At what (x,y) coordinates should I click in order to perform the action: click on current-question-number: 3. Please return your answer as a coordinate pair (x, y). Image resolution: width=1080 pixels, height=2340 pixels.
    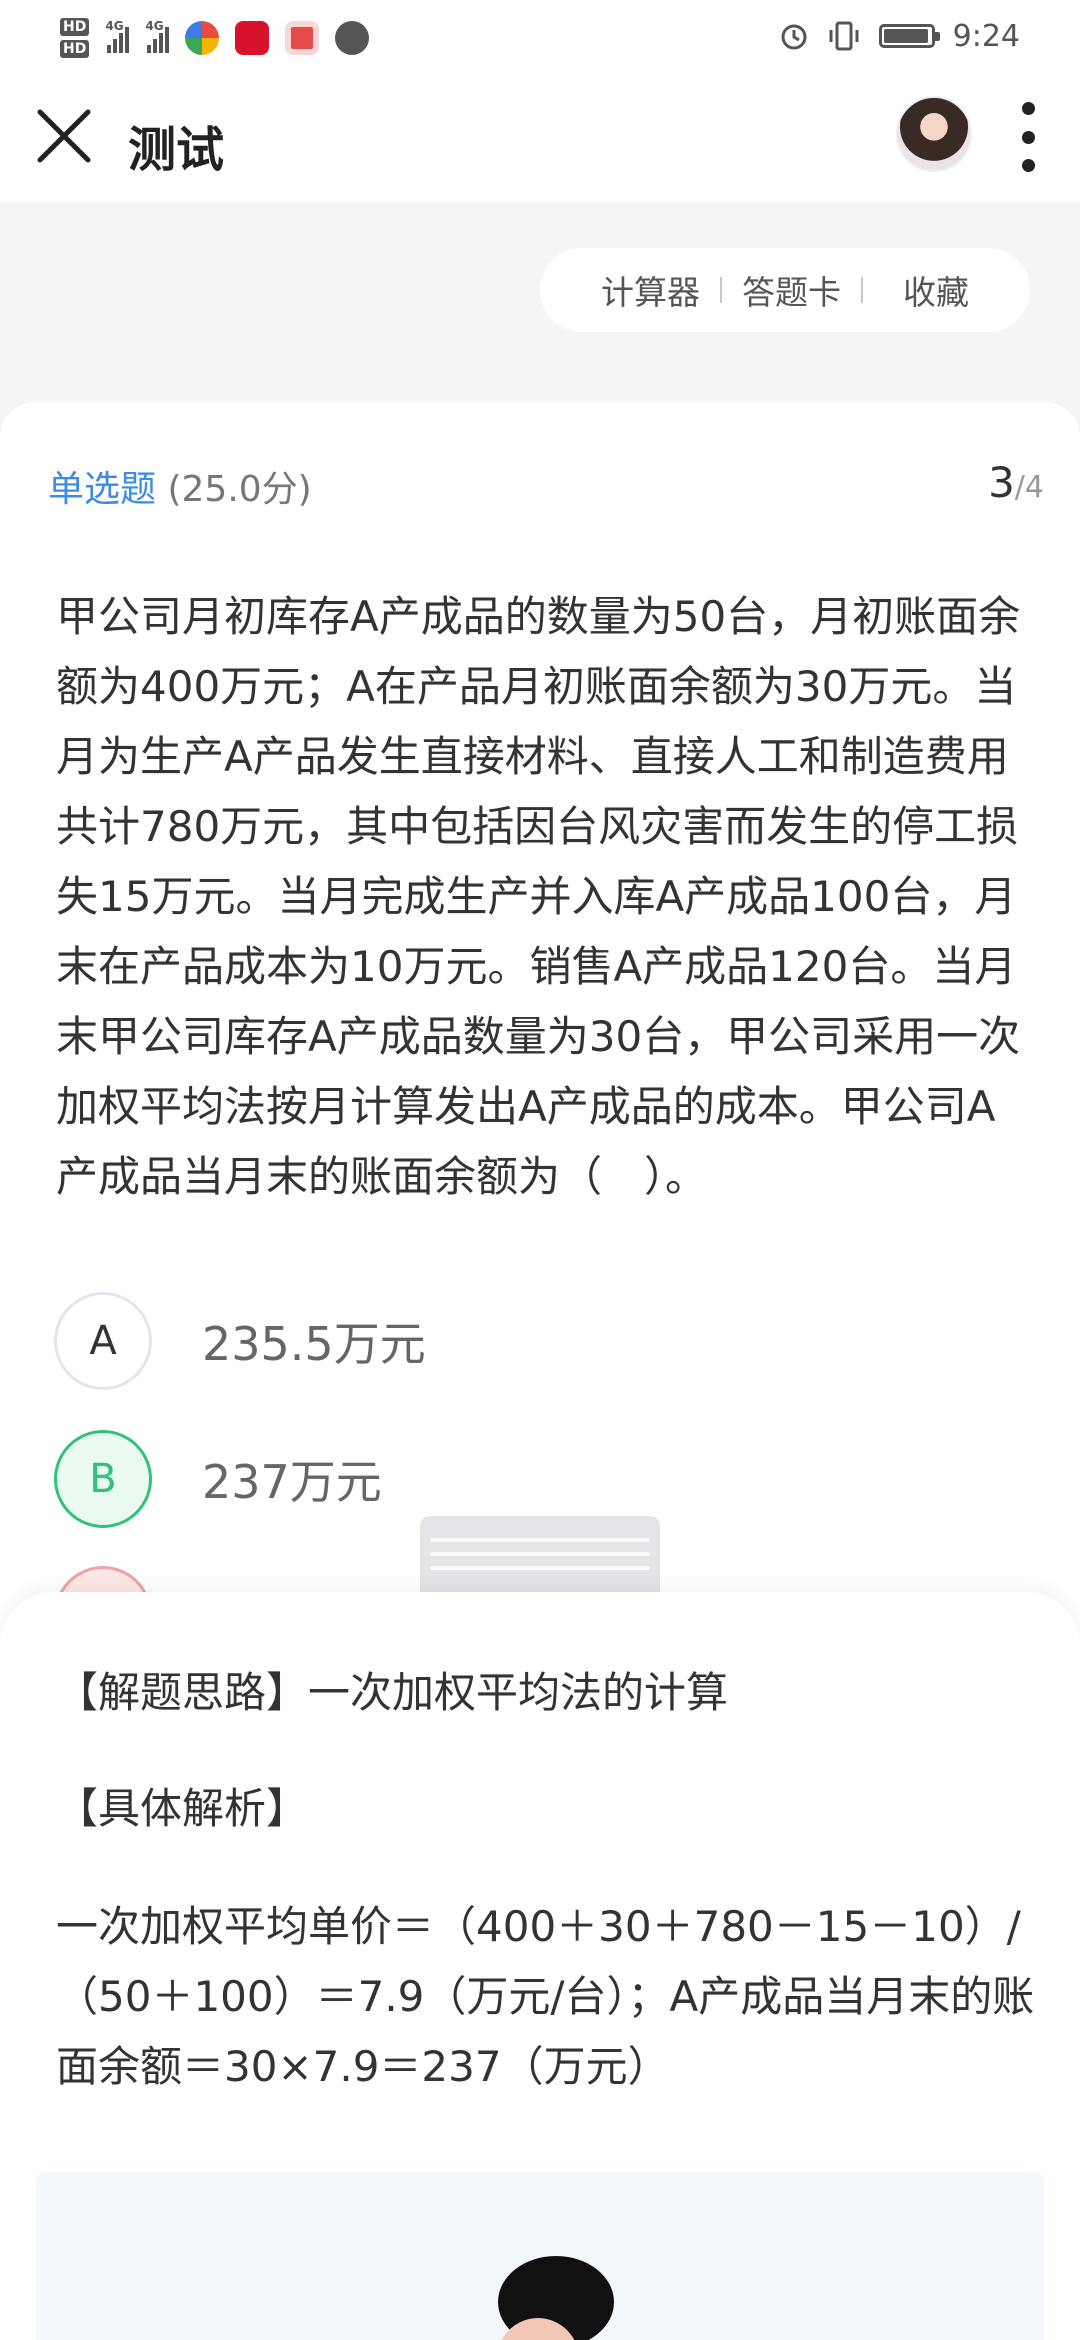
    Looking at the image, I should click on (1001, 482).